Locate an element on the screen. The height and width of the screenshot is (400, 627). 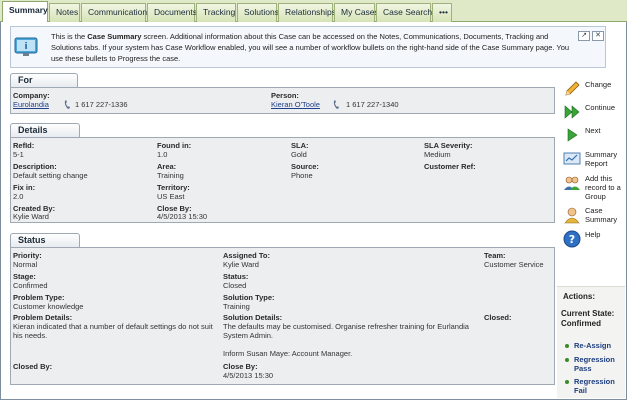
source-value: Phone is located at coordinates (302, 175).